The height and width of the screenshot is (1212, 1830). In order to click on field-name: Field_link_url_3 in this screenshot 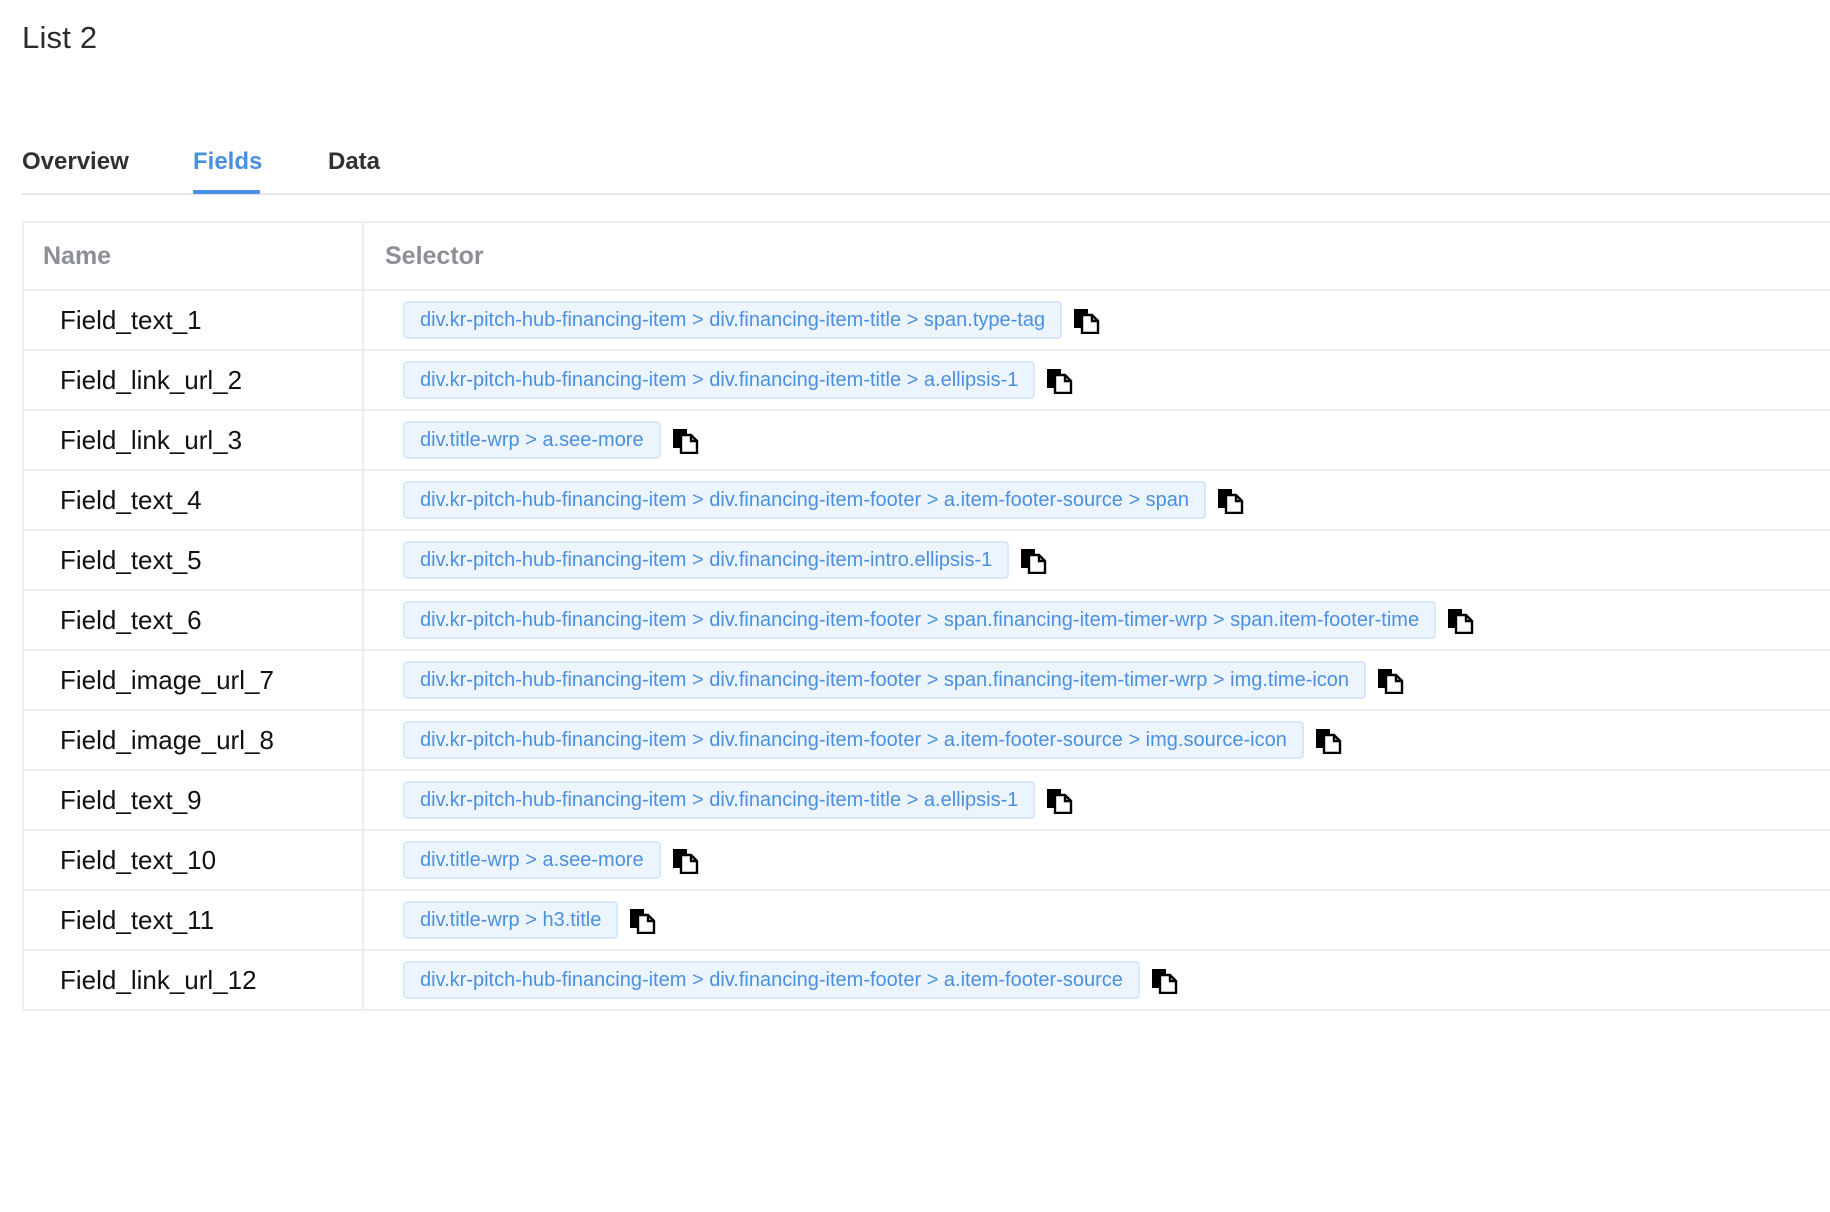, I will do `click(194, 440)`.